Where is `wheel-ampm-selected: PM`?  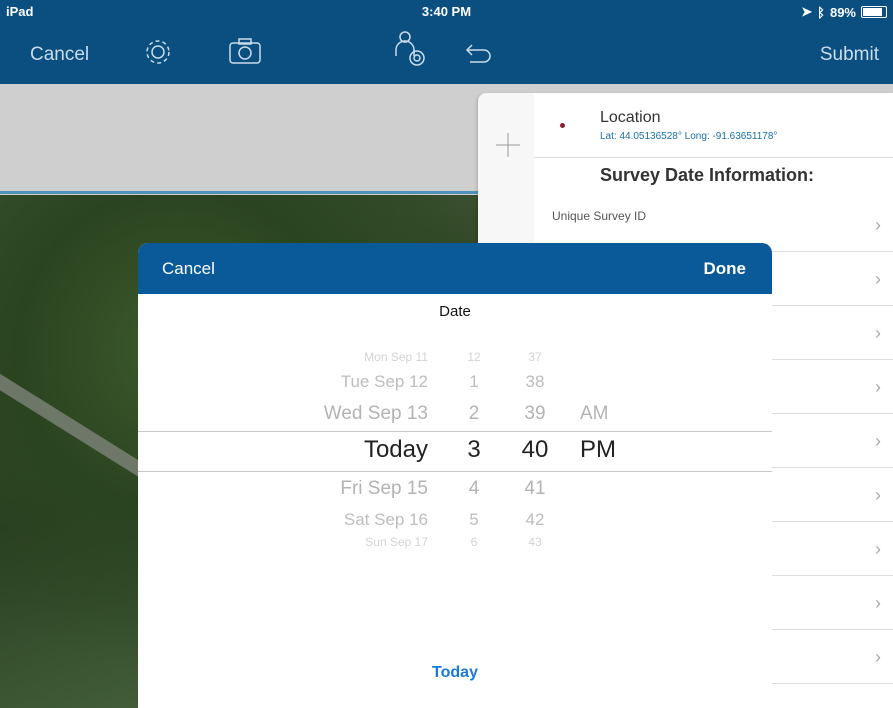 wheel-ampm-selected: PM is located at coordinates (598, 450).